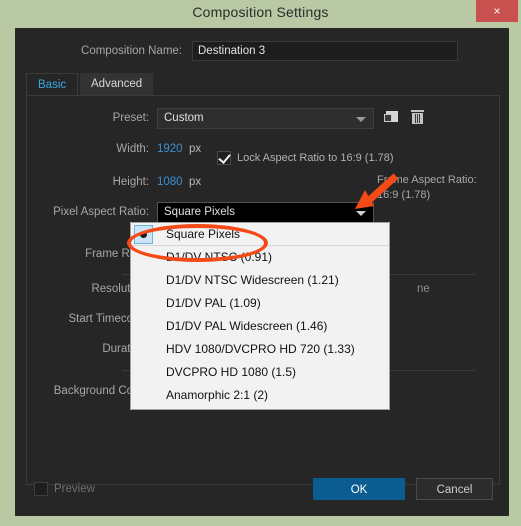  What do you see at coordinates (213, 303) in the screenshot?
I see `dropdown-item-label: D1/DV PAL (1.09)` at bounding box center [213, 303].